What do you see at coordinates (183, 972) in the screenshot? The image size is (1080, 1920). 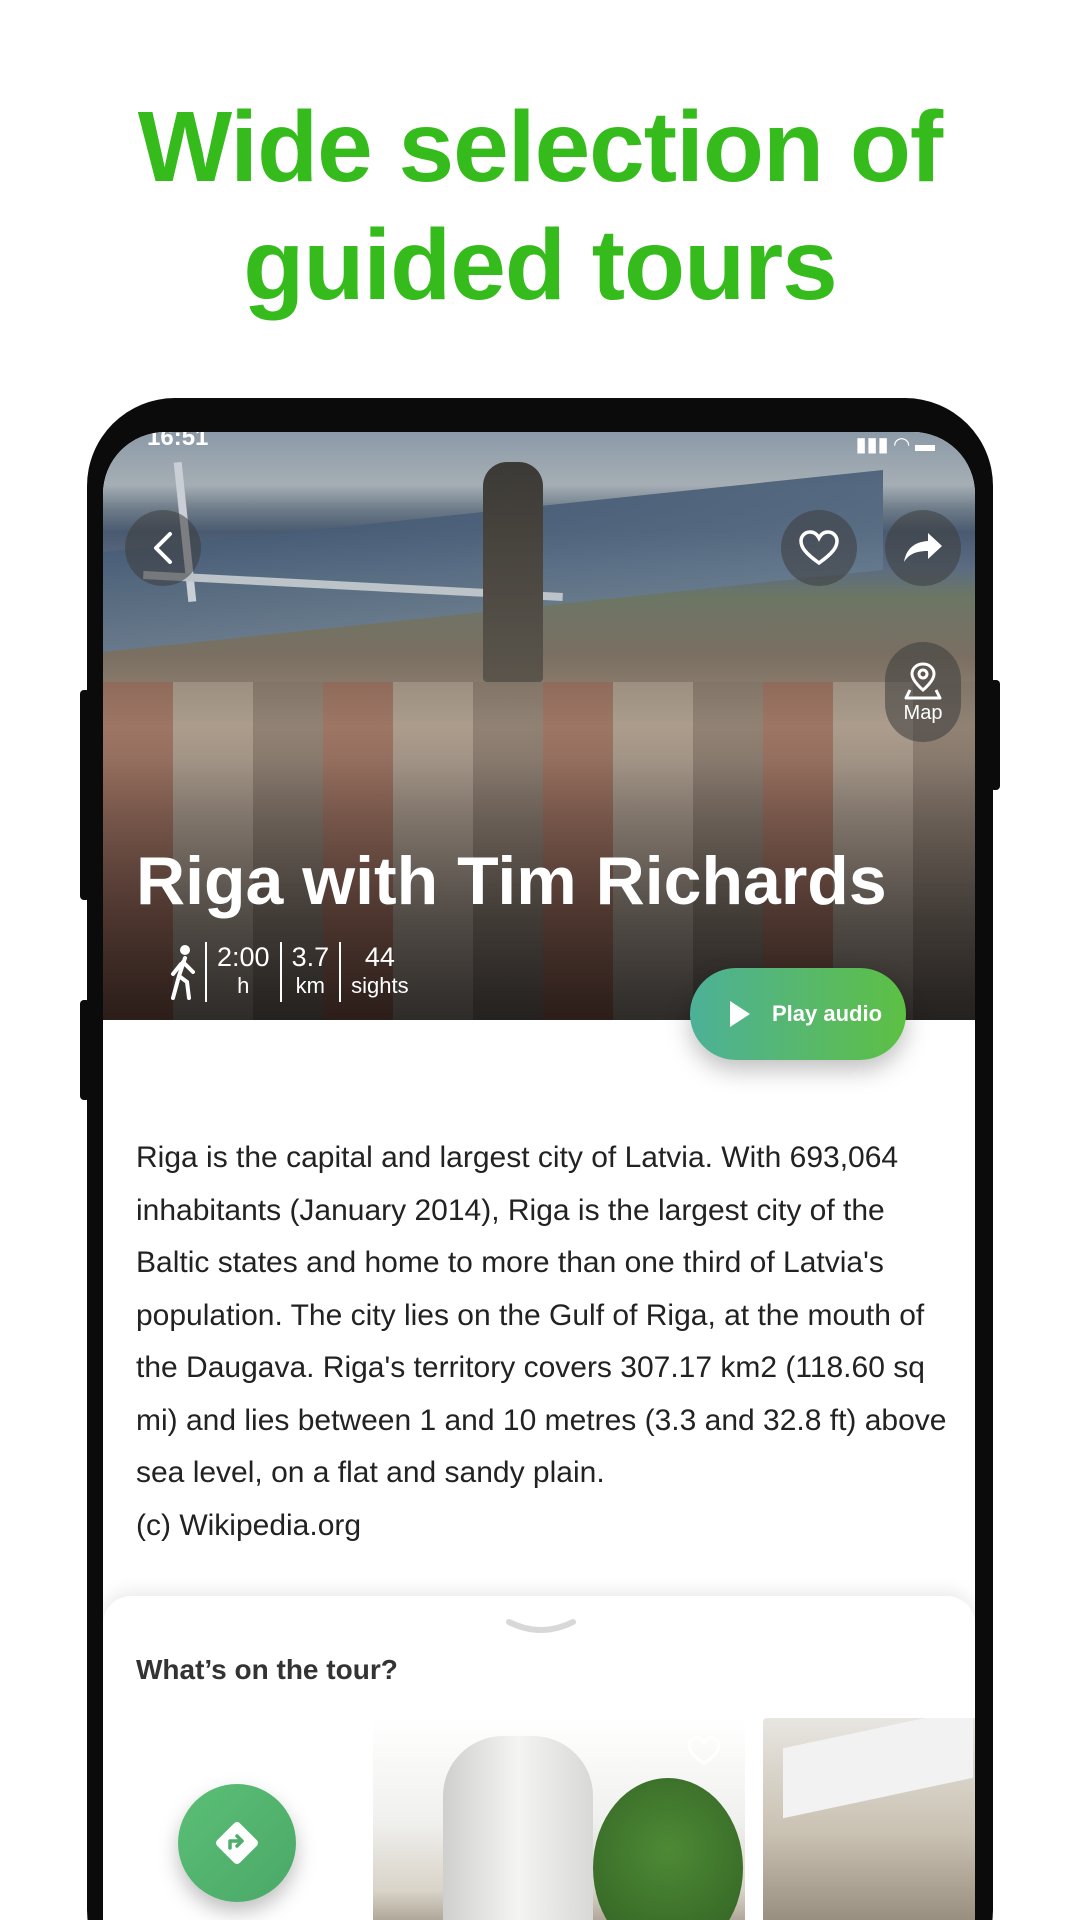 I see `walker-icon` at bounding box center [183, 972].